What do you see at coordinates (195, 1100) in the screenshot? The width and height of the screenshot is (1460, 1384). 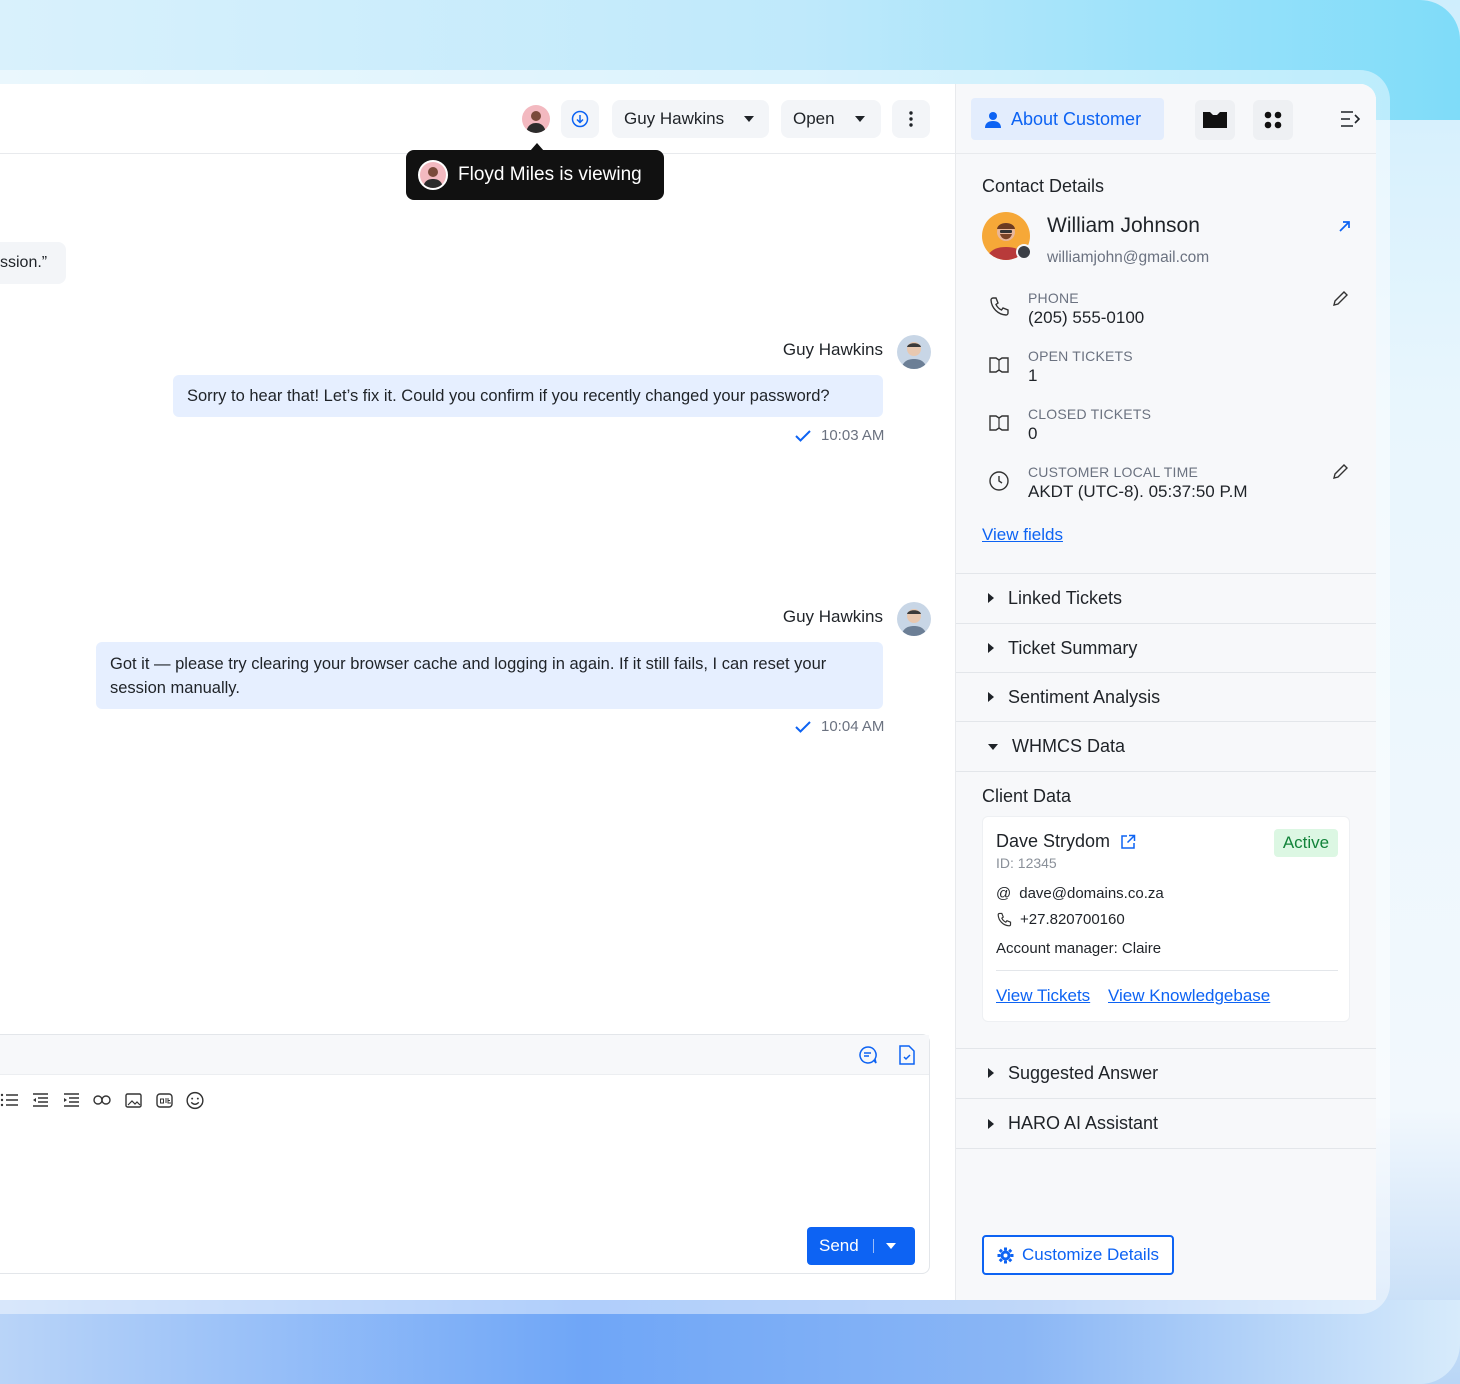 I see `emoji-icon` at bounding box center [195, 1100].